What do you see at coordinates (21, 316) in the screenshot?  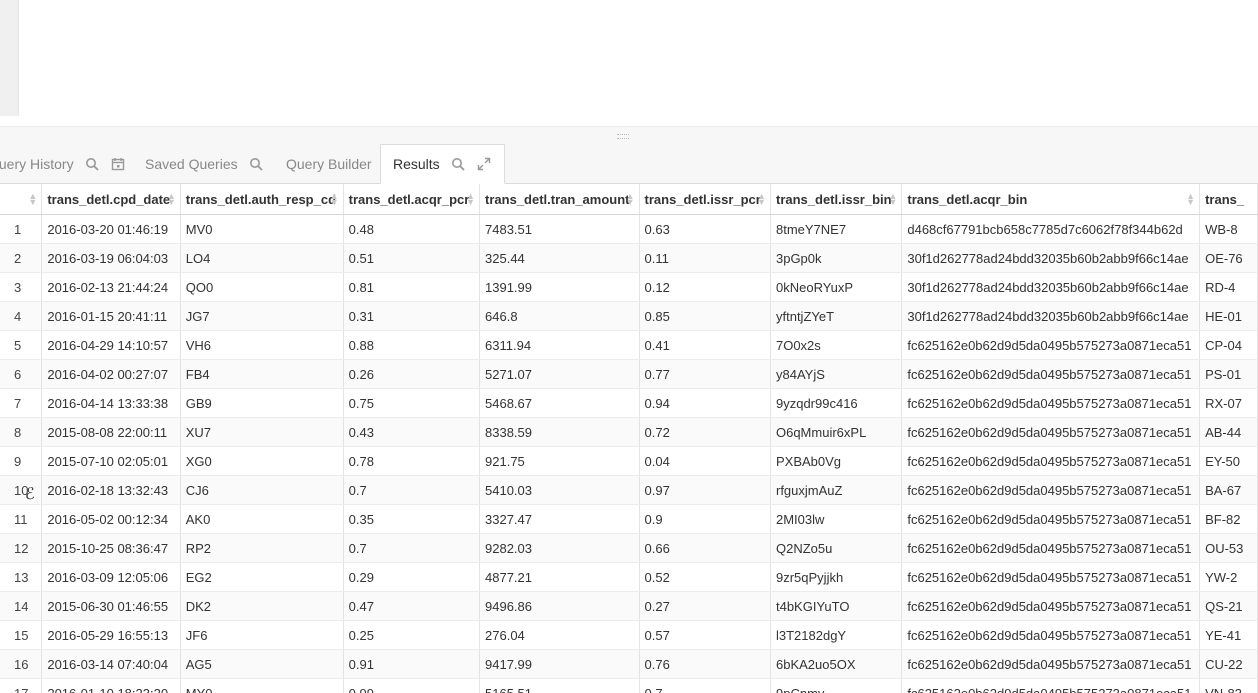 I see `row-number-cell: 4` at bounding box center [21, 316].